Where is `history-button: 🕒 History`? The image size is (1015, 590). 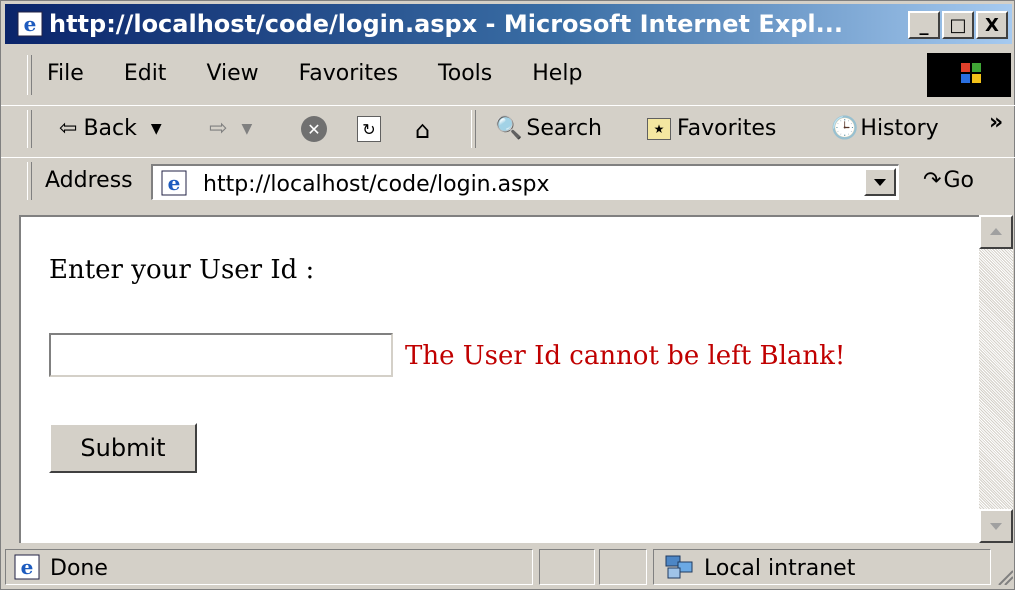
history-button: 🕒 History is located at coordinates (885, 128).